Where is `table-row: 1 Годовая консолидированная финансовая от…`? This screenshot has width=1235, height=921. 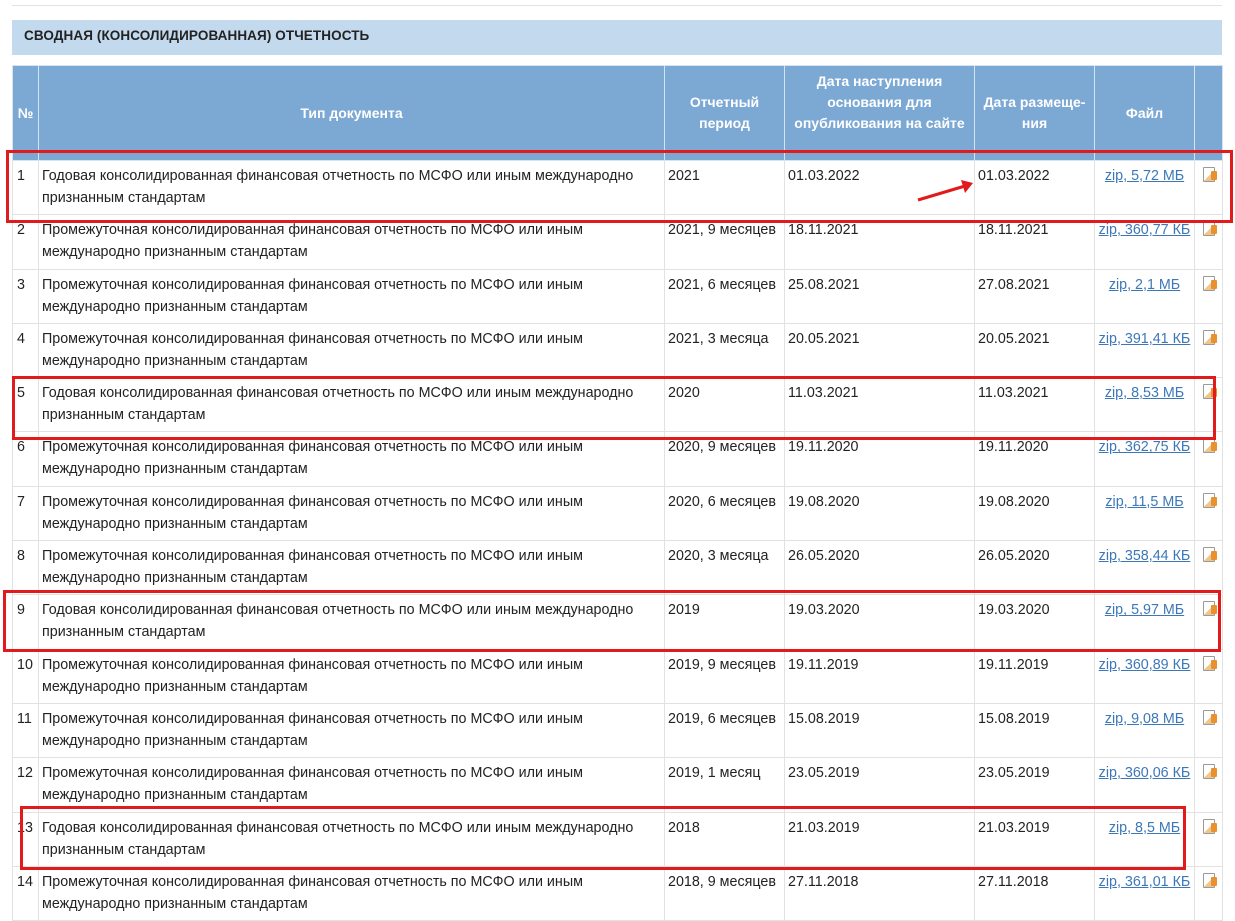
table-row: 1 Годовая консолидированная финансовая от… is located at coordinates (617, 187).